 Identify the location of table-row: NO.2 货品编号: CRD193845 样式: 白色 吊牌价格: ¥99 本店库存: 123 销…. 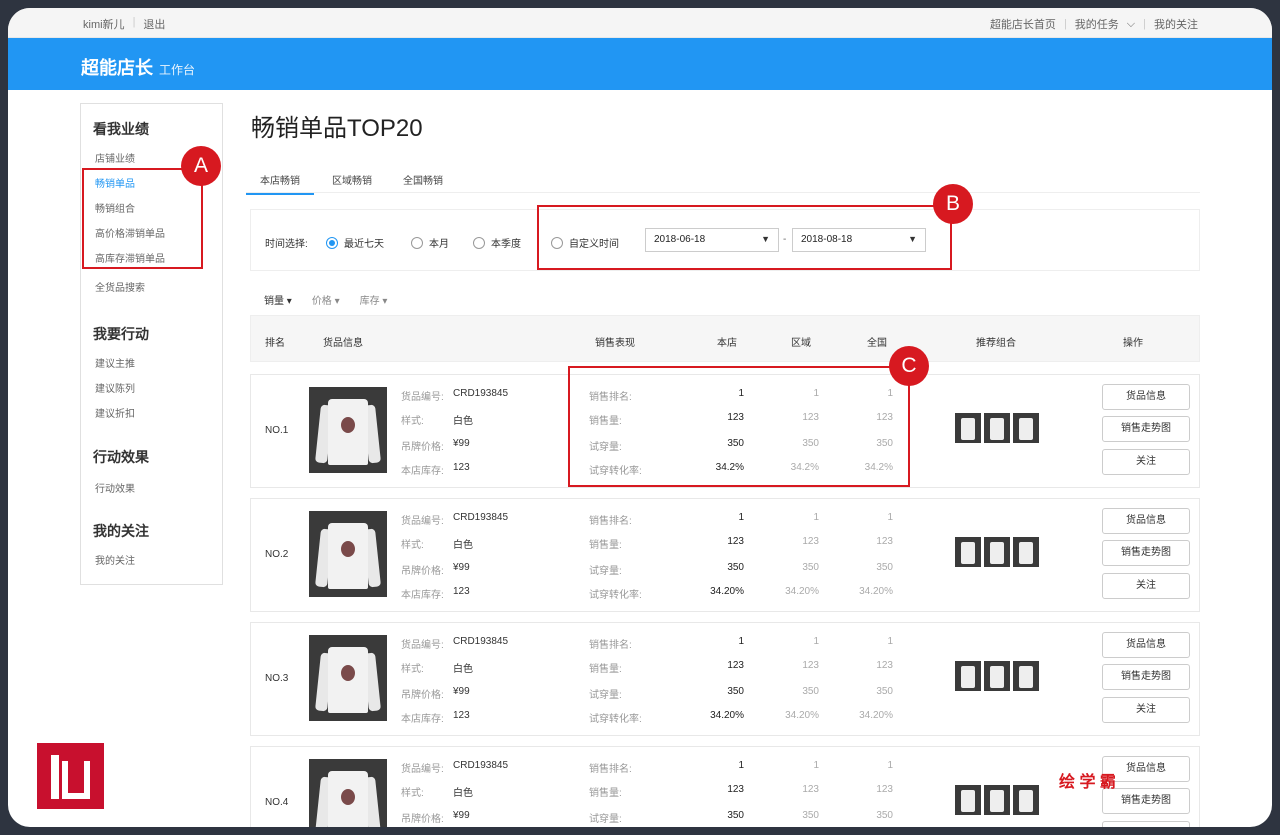
(725, 555).